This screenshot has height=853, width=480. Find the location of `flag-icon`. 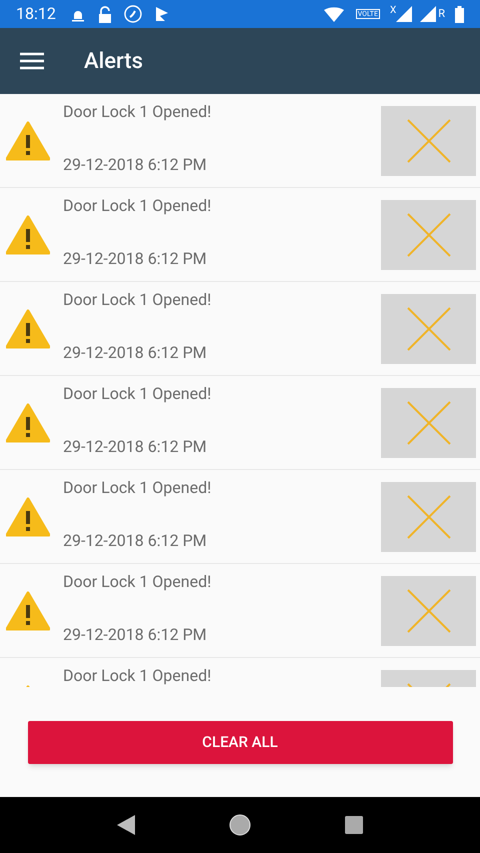

flag-icon is located at coordinates (162, 14).